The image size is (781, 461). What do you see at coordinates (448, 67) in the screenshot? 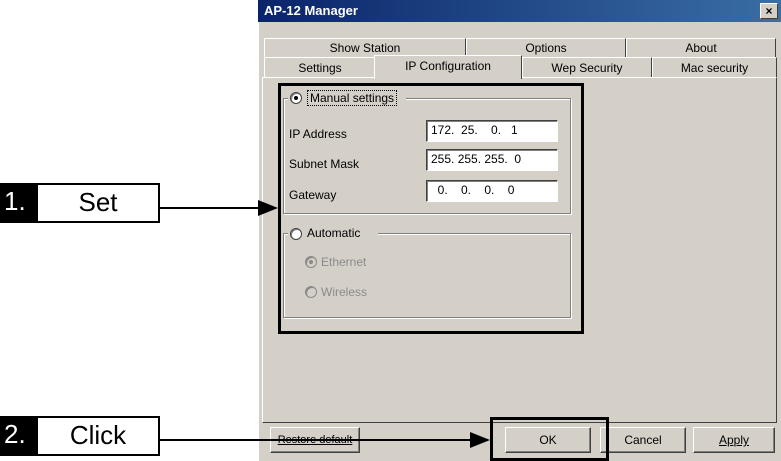
I see `tab-ip-configuration: IP Configuration` at bounding box center [448, 67].